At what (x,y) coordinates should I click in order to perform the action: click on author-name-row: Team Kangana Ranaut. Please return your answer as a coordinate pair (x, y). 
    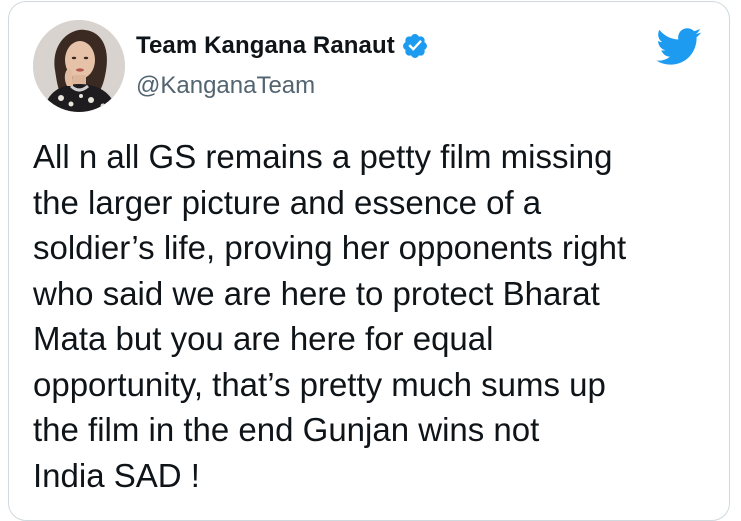
    Looking at the image, I should click on (282, 46).